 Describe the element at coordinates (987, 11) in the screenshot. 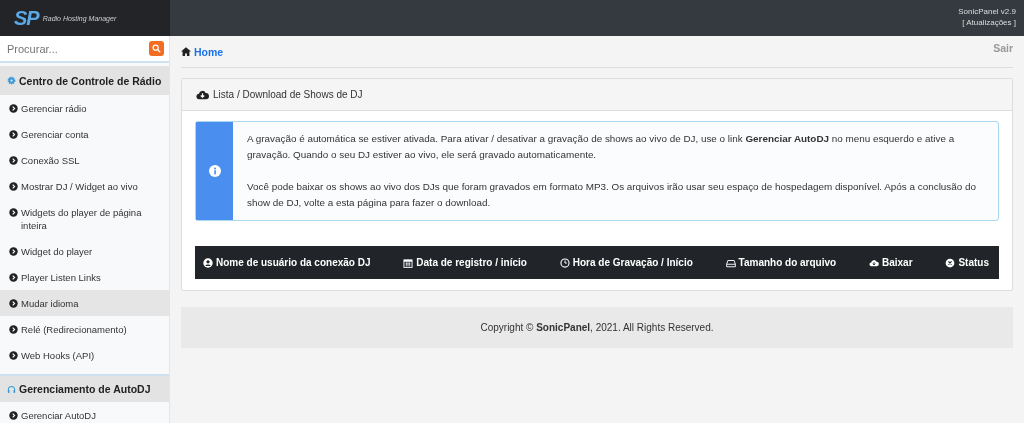

I see `version-label: SonicPanel v2.9` at that location.